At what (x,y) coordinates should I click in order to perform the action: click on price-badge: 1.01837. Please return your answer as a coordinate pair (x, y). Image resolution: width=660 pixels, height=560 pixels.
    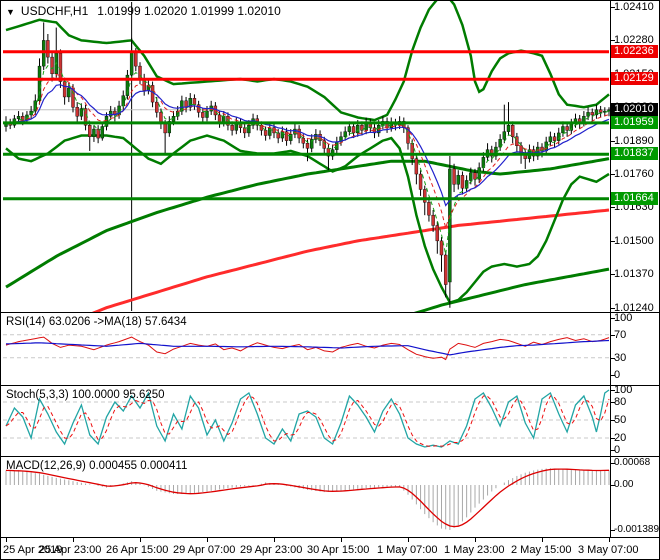
    Looking at the image, I should click on (634, 153).